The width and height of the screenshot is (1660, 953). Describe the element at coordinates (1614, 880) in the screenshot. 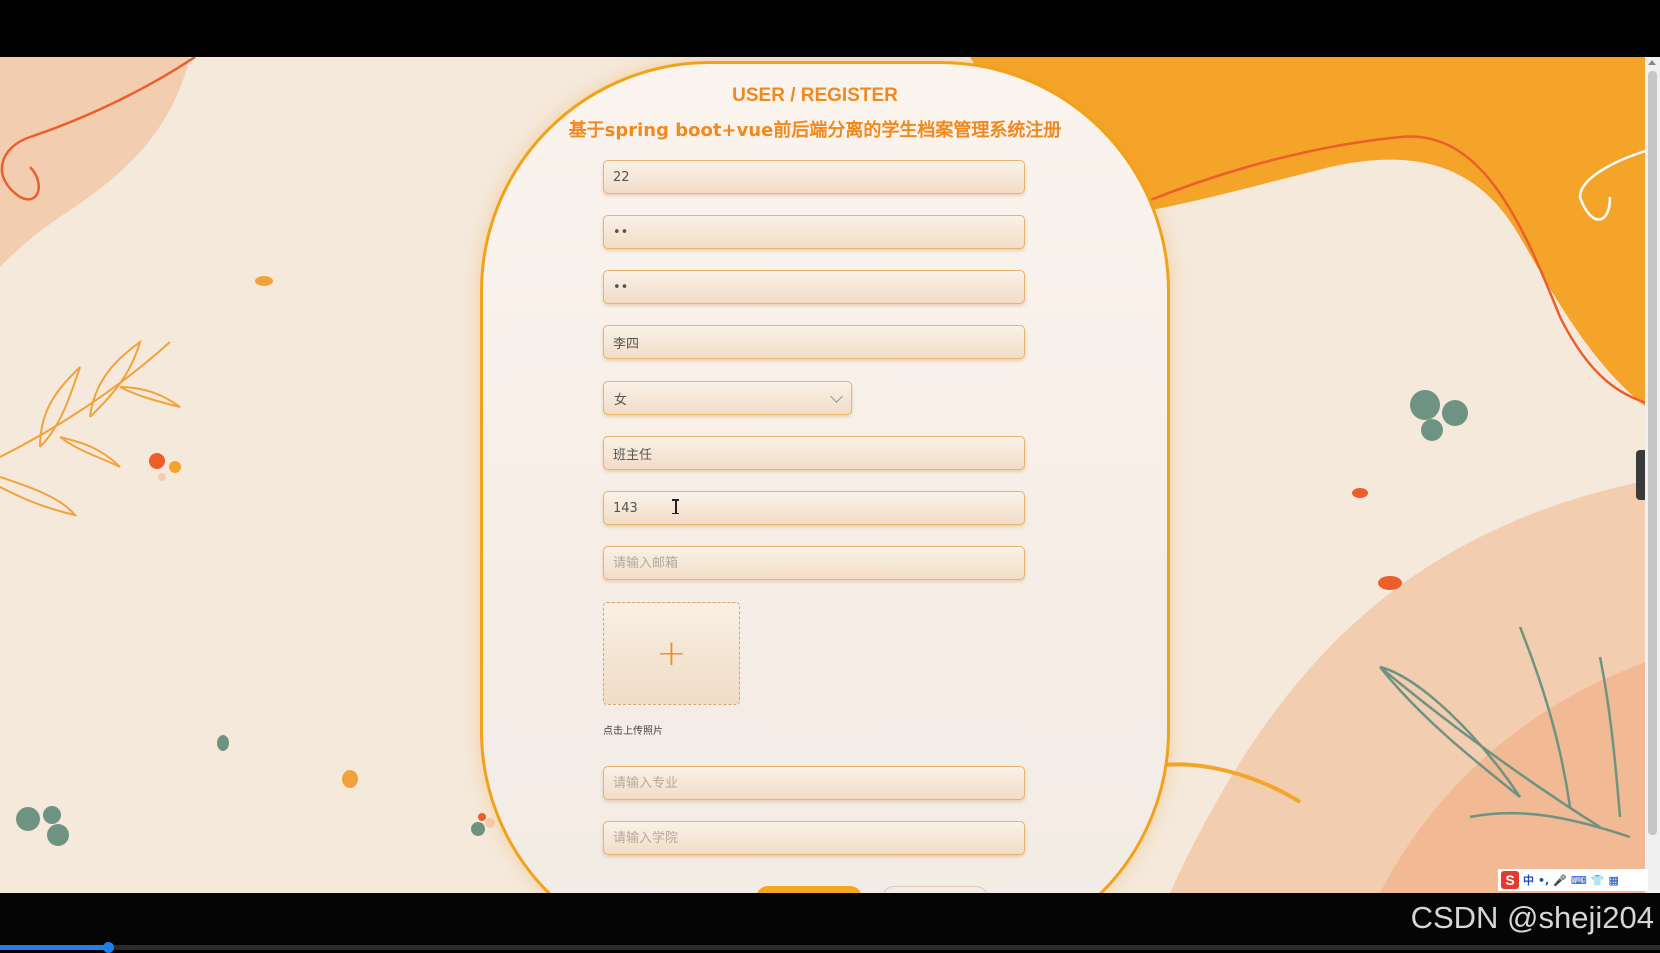

I see `ime-item-toolbox: ▦` at that location.